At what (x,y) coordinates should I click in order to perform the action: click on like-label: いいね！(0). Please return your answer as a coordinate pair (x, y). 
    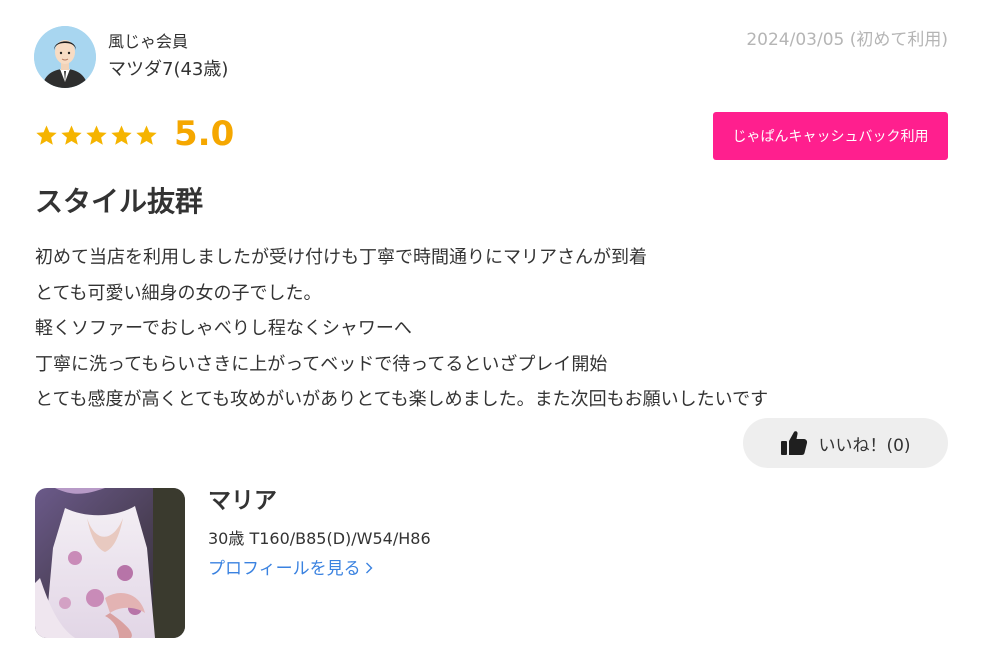
    Looking at the image, I should click on (864, 445).